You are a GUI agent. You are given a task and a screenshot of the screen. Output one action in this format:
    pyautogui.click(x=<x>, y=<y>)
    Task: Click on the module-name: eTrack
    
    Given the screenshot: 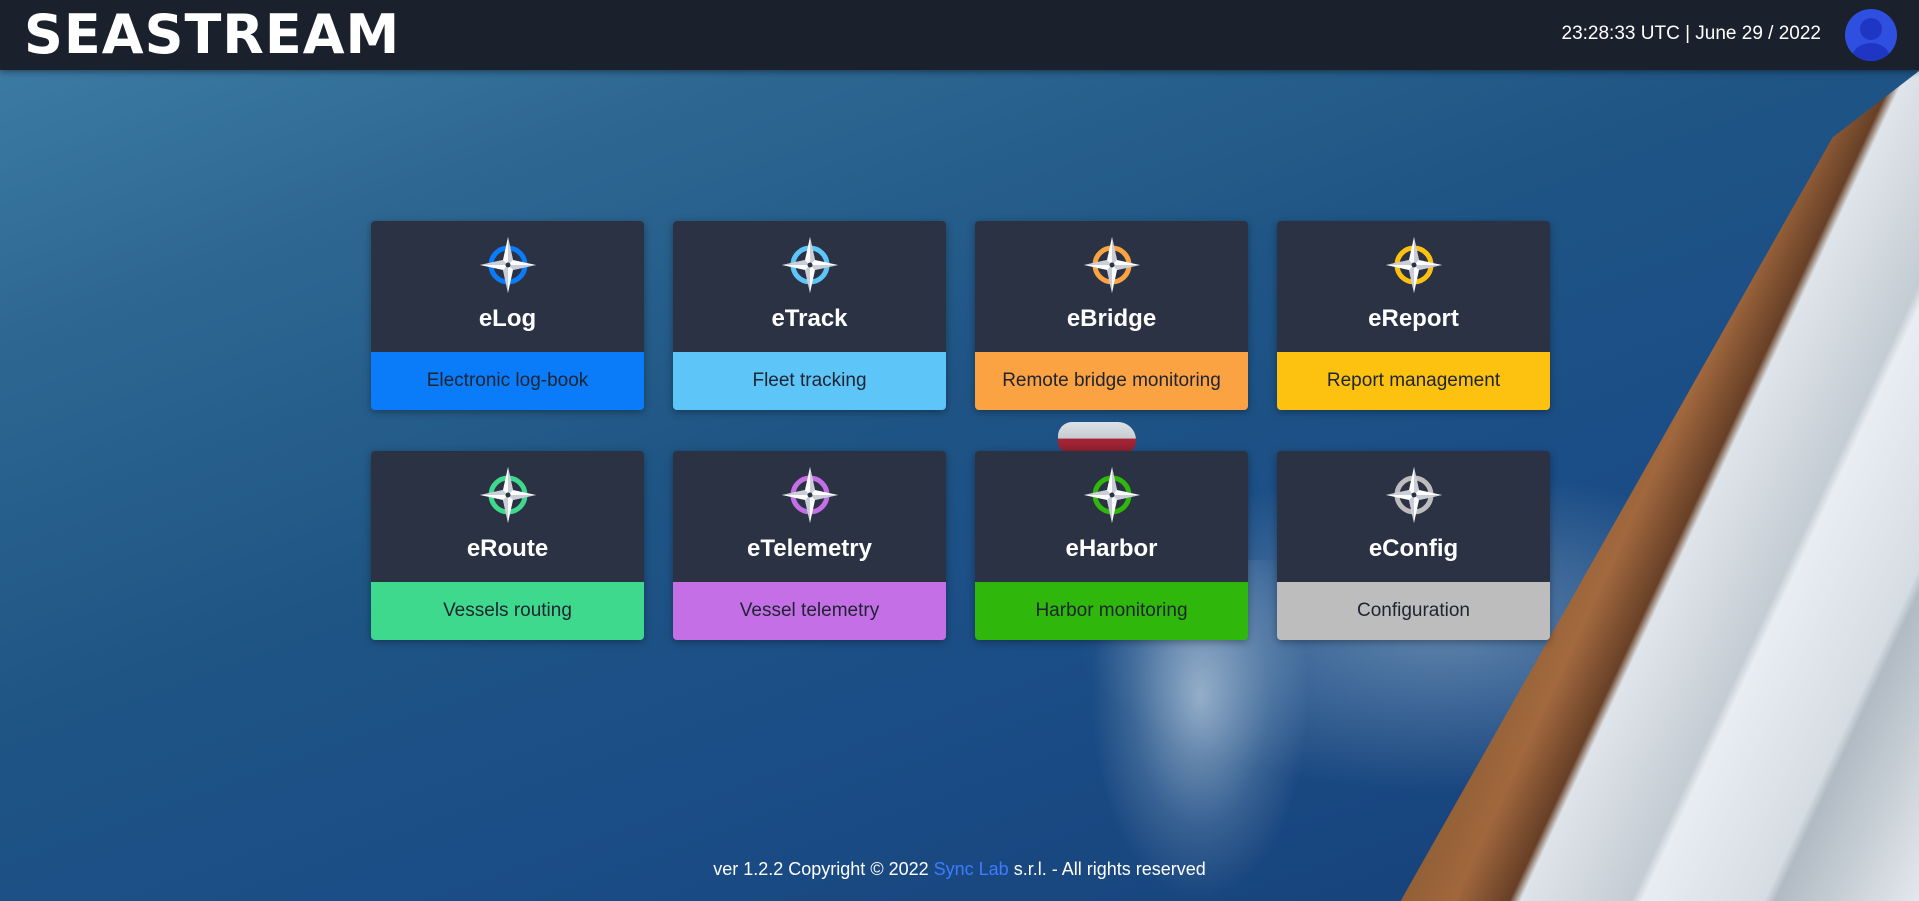 What is the action you would take?
    pyautogui.click(x=809, y=318)
    